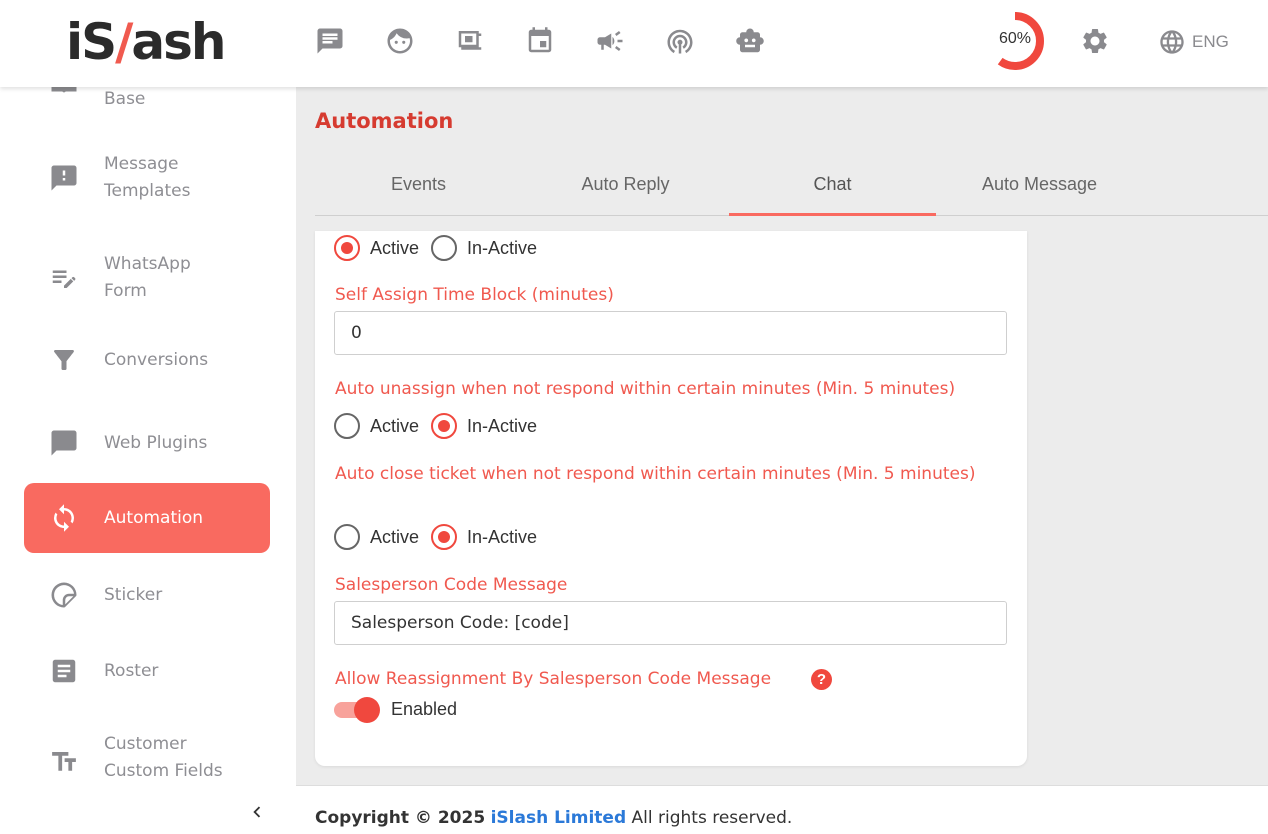 The height and width of the screenshot is (834, 1268). I want to click on auto-unassign-radio-group: Active In-Active, so click(441, 426).